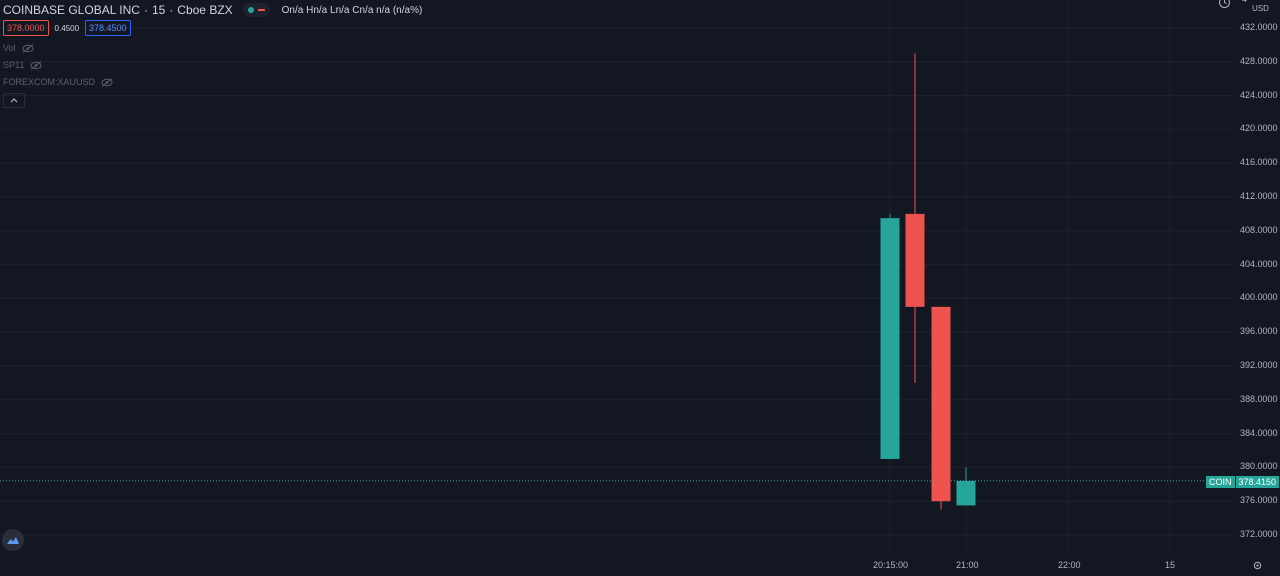 This screenshot has width=1280, height=576. Describe the element at coordinates (1259, 398) in the screenshot. I see `price-tick-label: 388.0000` at that location.